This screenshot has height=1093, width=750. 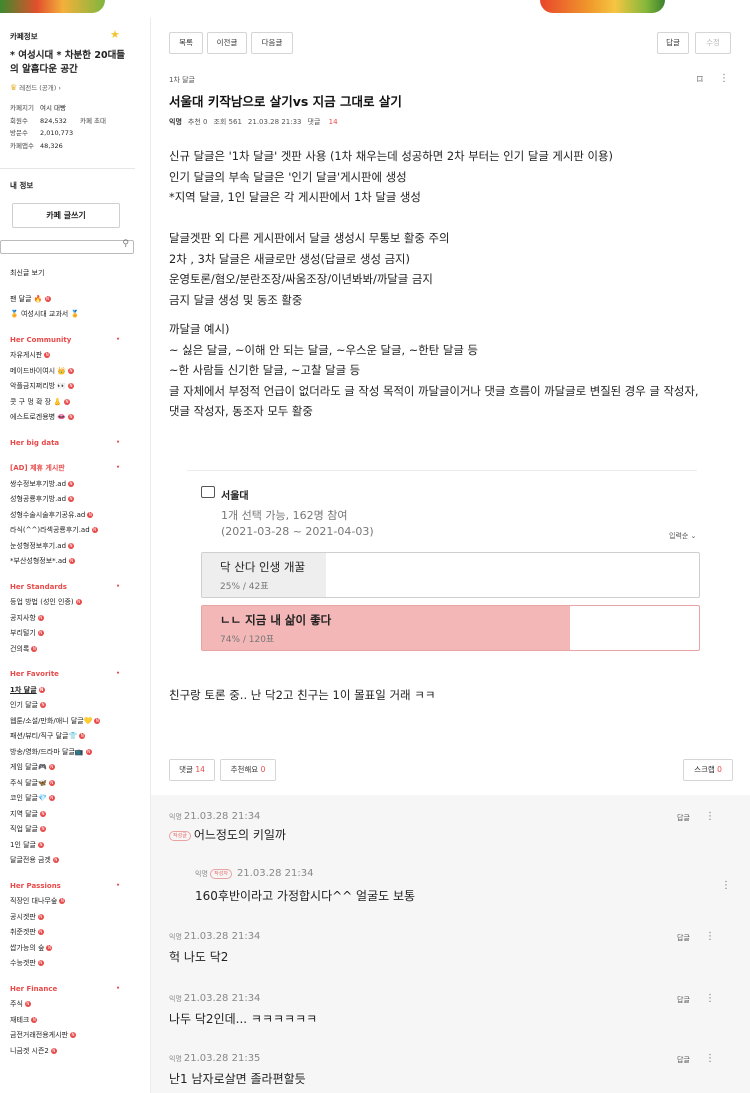 I want to click on sidebar-item: 성형수술시술후기공유.ad N, so click(x=72, y=516).